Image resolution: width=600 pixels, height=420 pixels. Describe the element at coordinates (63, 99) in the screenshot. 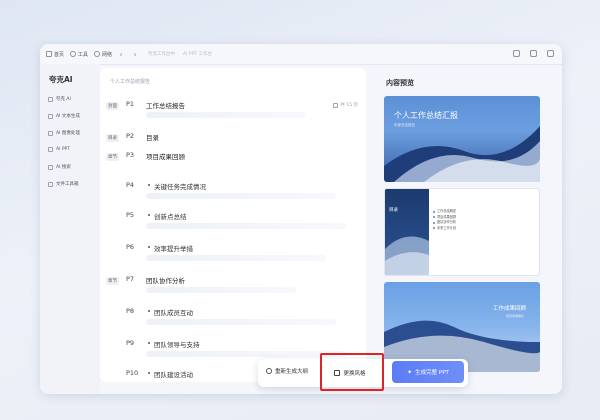

I see `sidebar-item-label: 夸克 AI` at that location.